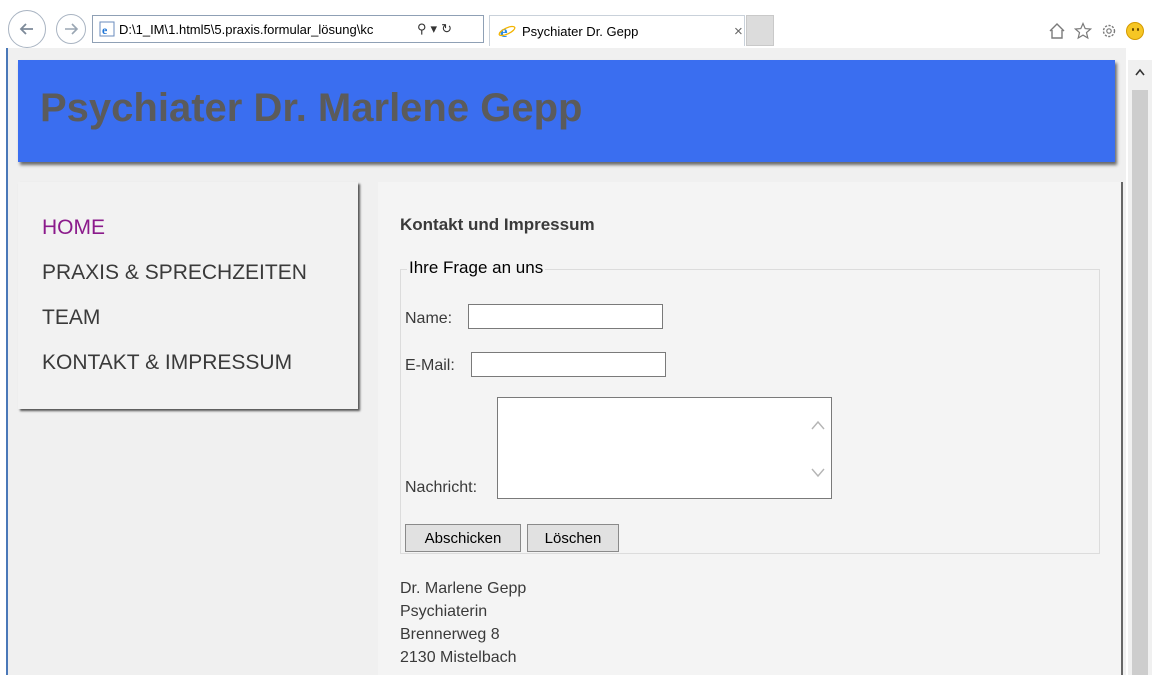  Describe the element at coordinates (580, 31) in the screenshot. I see `tab-title: Psychiater Dr. Gepp` at that location.